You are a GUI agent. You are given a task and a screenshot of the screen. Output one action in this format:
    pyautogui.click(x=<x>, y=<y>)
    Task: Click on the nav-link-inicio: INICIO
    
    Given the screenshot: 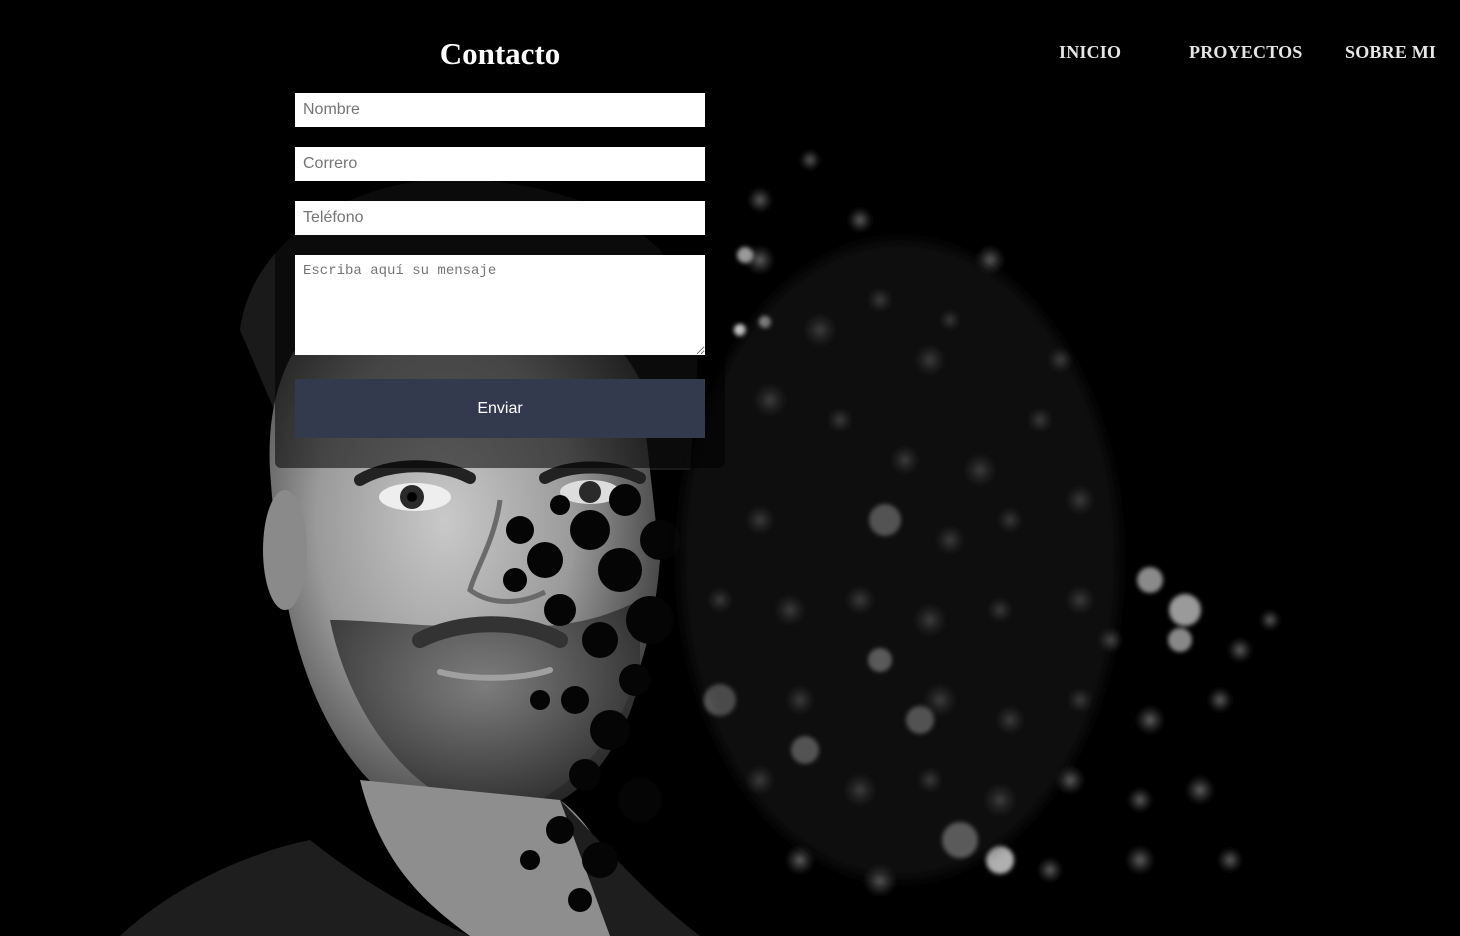 What is the action you would take?
    pyautogui.click(x=1090, y=52)
    